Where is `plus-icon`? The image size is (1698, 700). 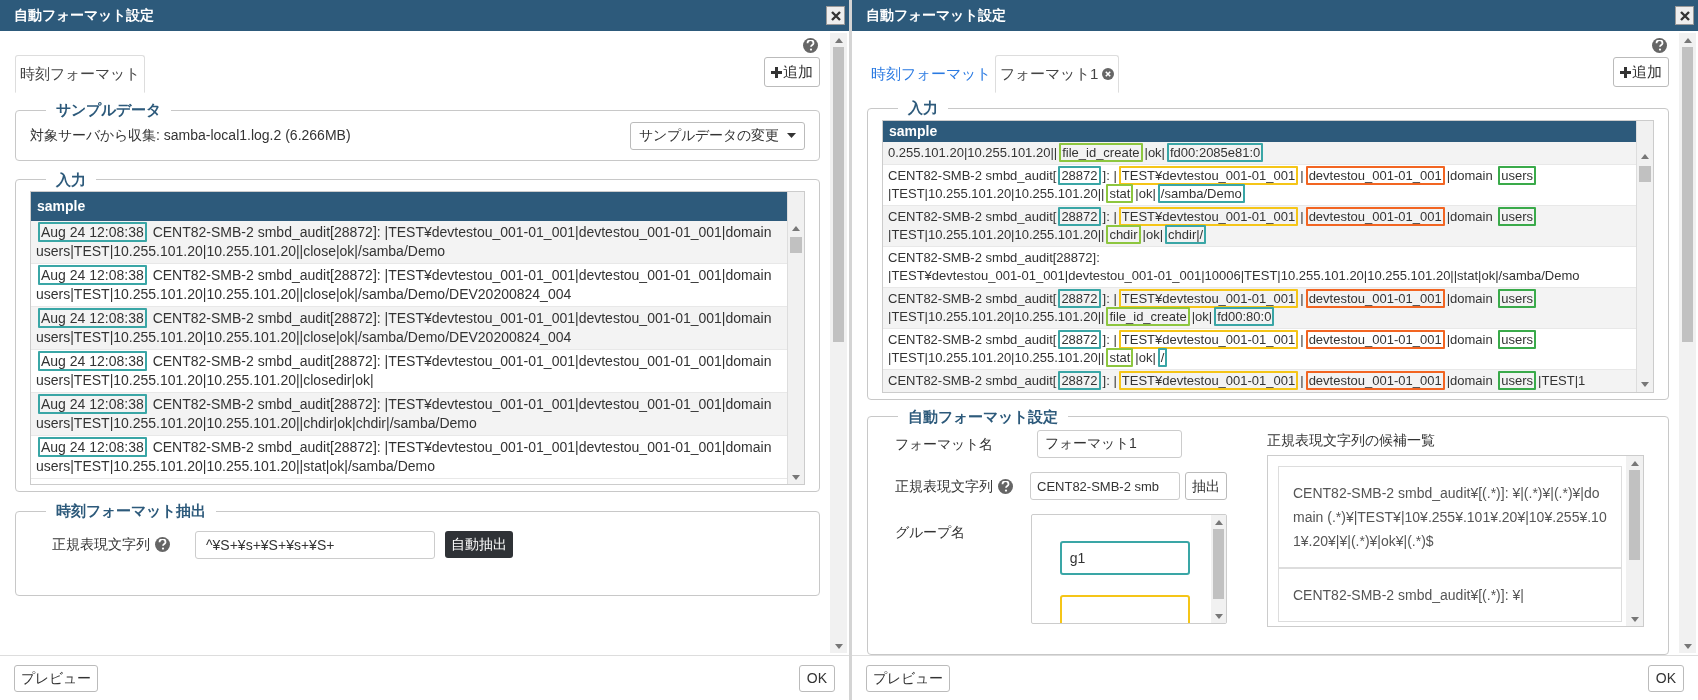
plus-icon is located at coordinates (776, 72).